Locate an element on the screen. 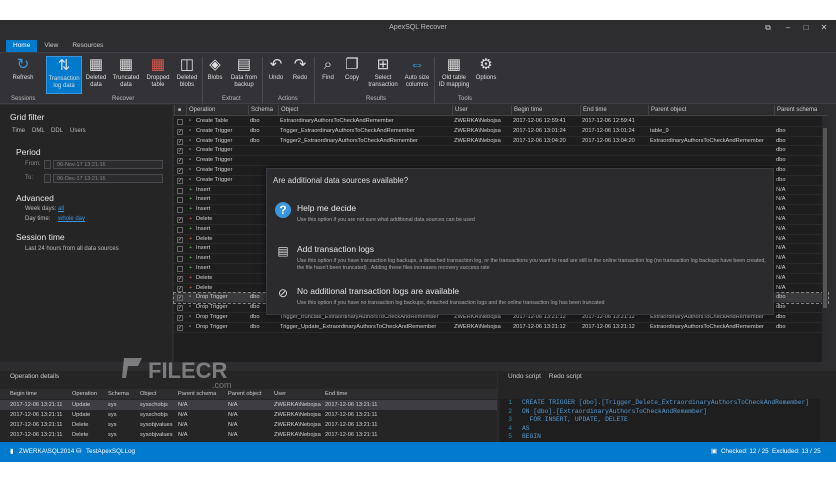 The width and height of the screenshot is (836, 484). cell-schema: dbo is located at coordinates (255, 121).